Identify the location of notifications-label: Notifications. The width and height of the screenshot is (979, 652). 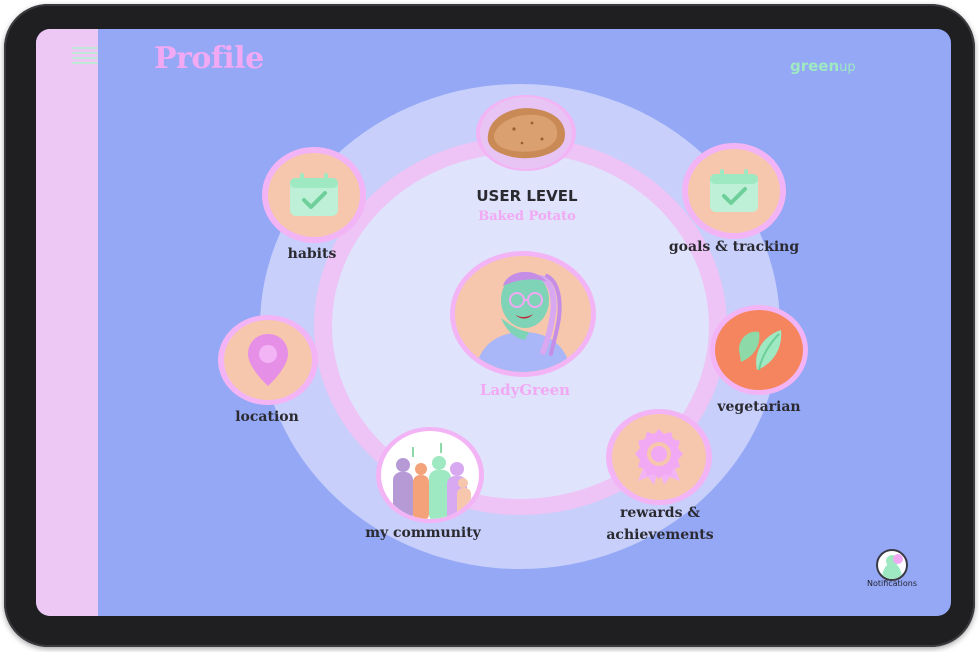
(892, 583).